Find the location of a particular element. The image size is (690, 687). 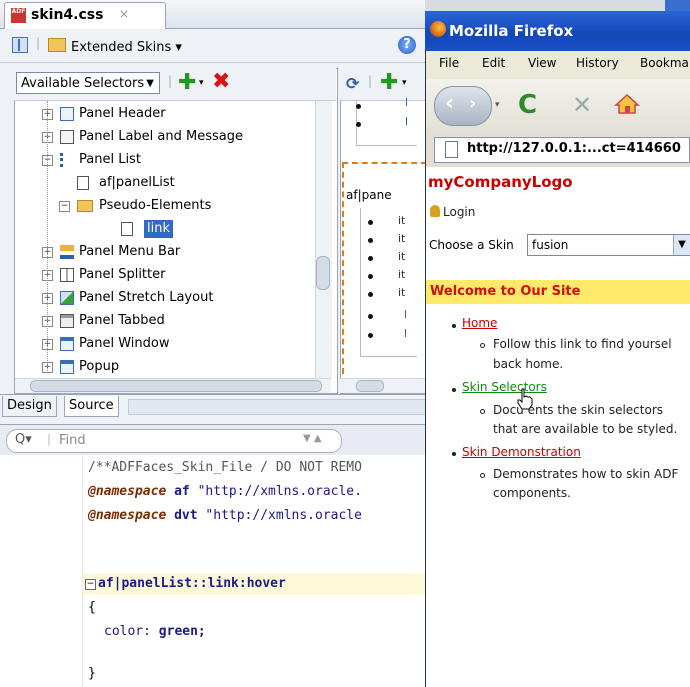

chevron-down-icon: ▼ is located at coordinates (681, 245).